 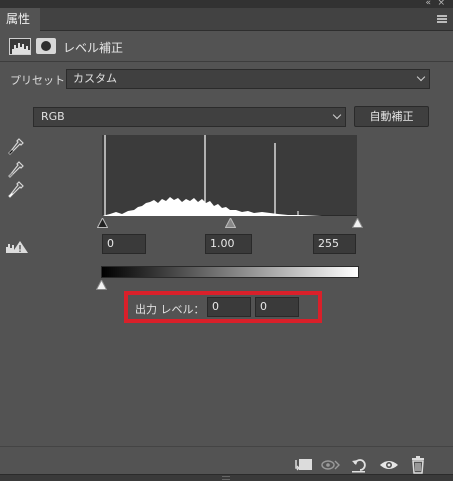 I want to click on trash-icon, so click(x=418, y=465).